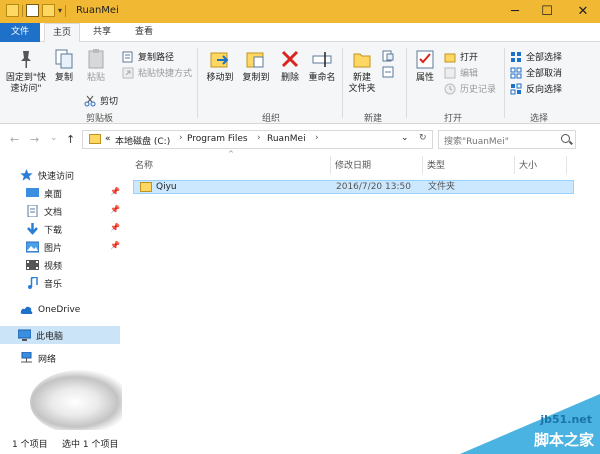 The image size is (600, 454). Describe the element at coordinates (566, 419) in the screenshot. I see `watermark-site: jb51.net` at that location.